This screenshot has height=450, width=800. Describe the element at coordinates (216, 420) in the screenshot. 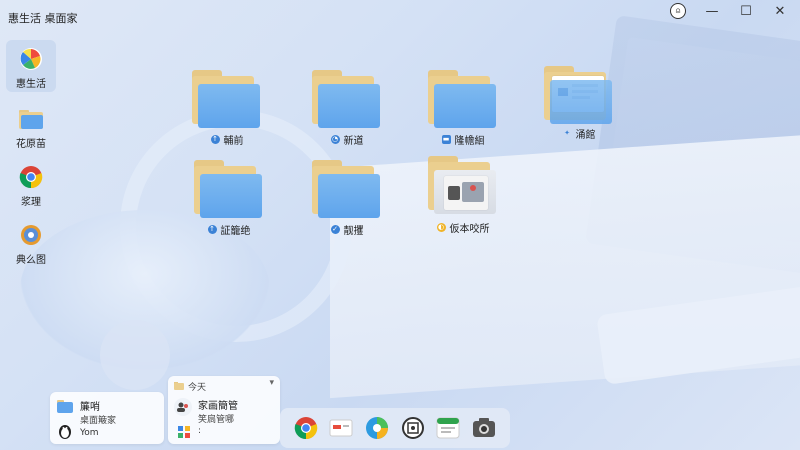

I see `card-subtitle: 笑扃管哪` at that location.